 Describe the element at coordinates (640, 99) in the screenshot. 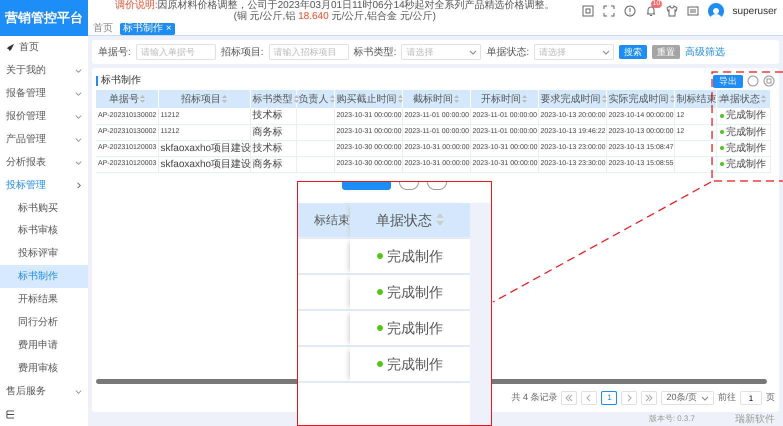

I see `column-header: 实际完成时间` at that location.